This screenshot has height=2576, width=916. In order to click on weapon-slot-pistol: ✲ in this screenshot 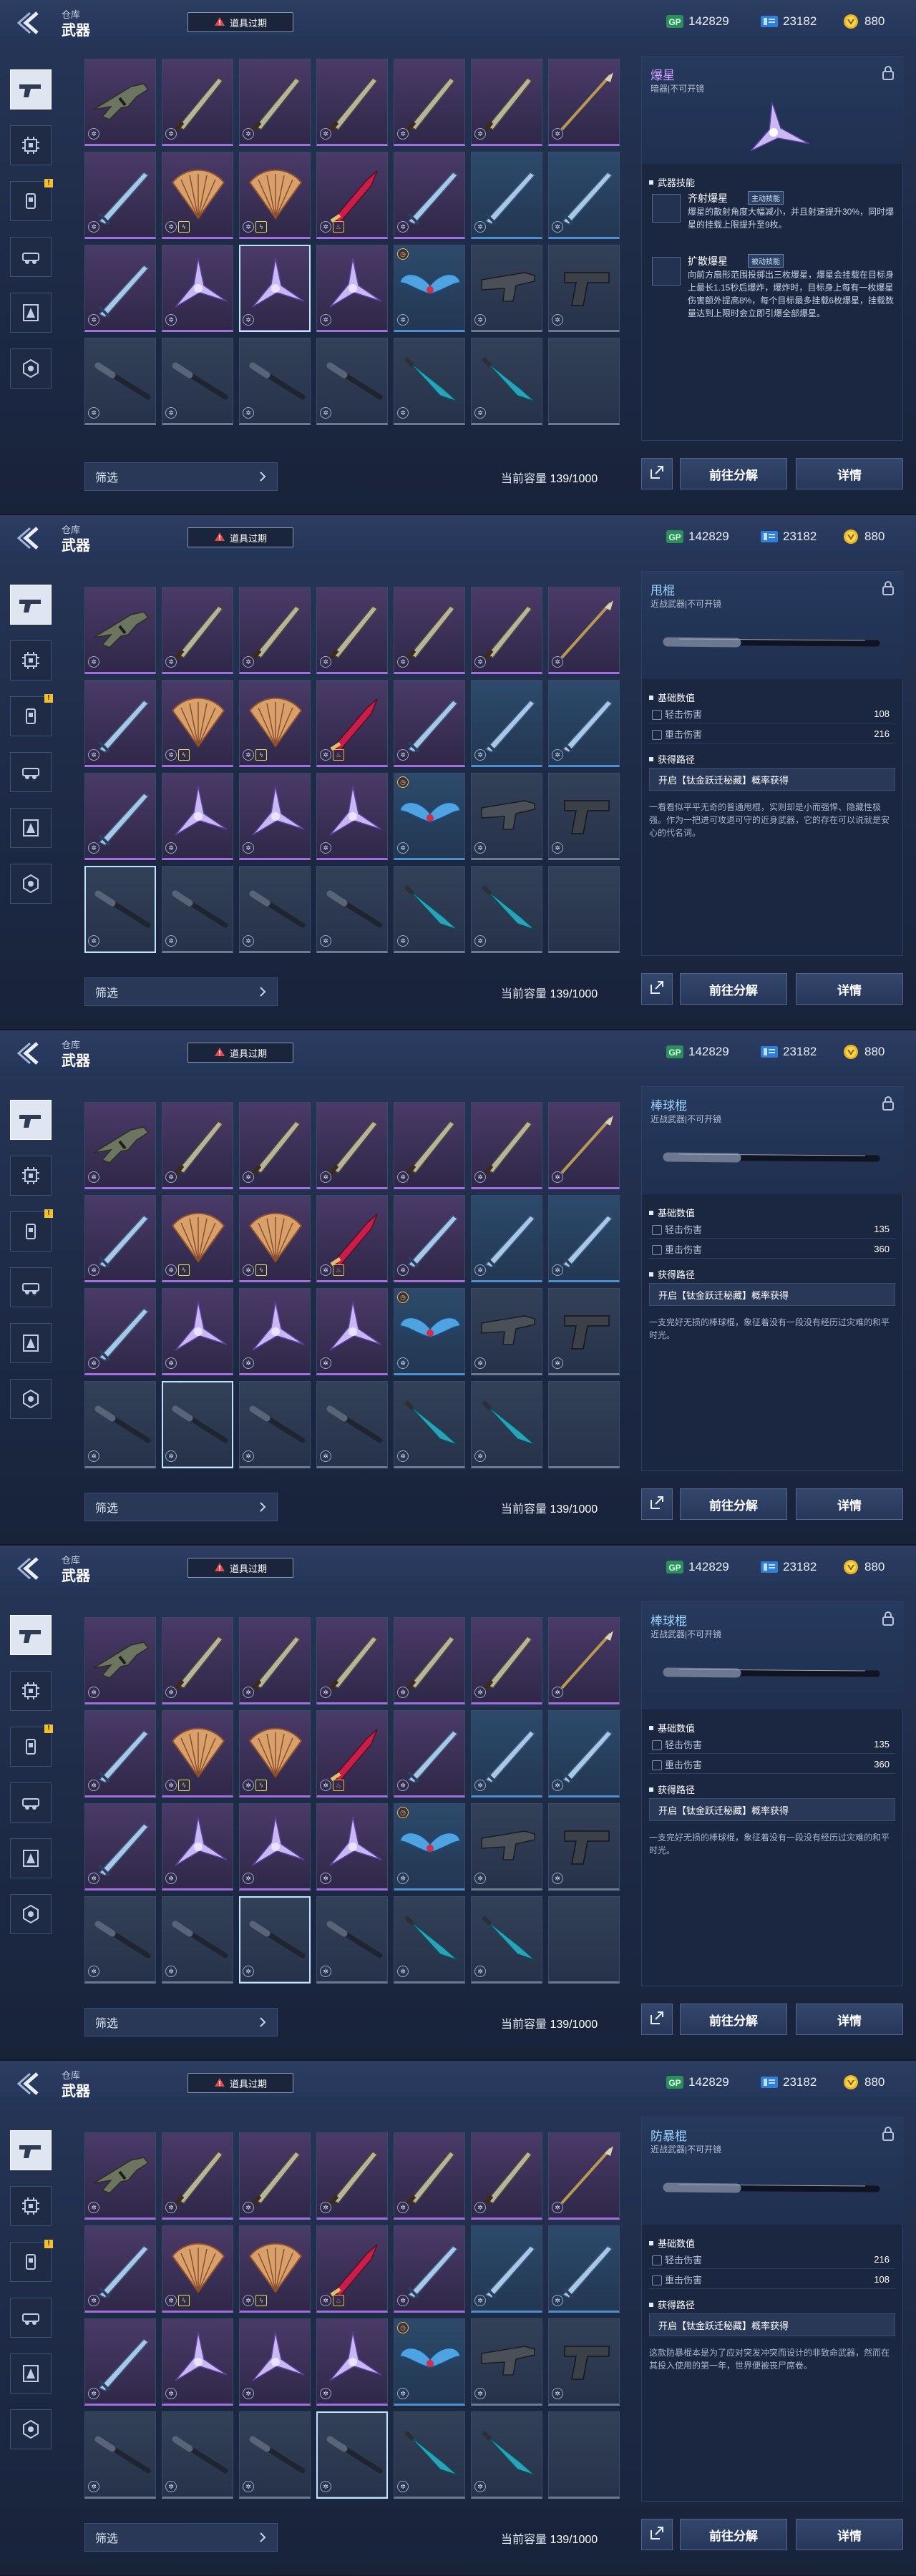, I will do `click(584, 2362)`.